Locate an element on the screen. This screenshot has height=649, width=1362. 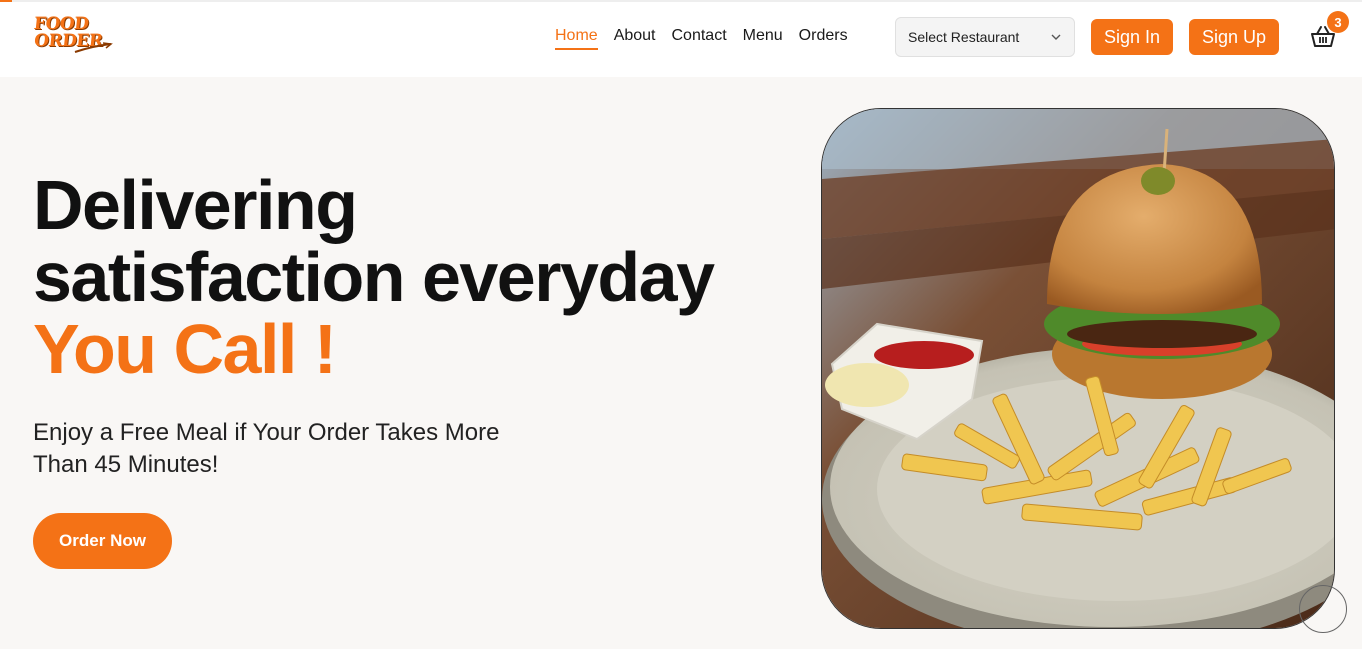
restaurant-select-value: Select Restaurant is located at coordinates (964, 37).